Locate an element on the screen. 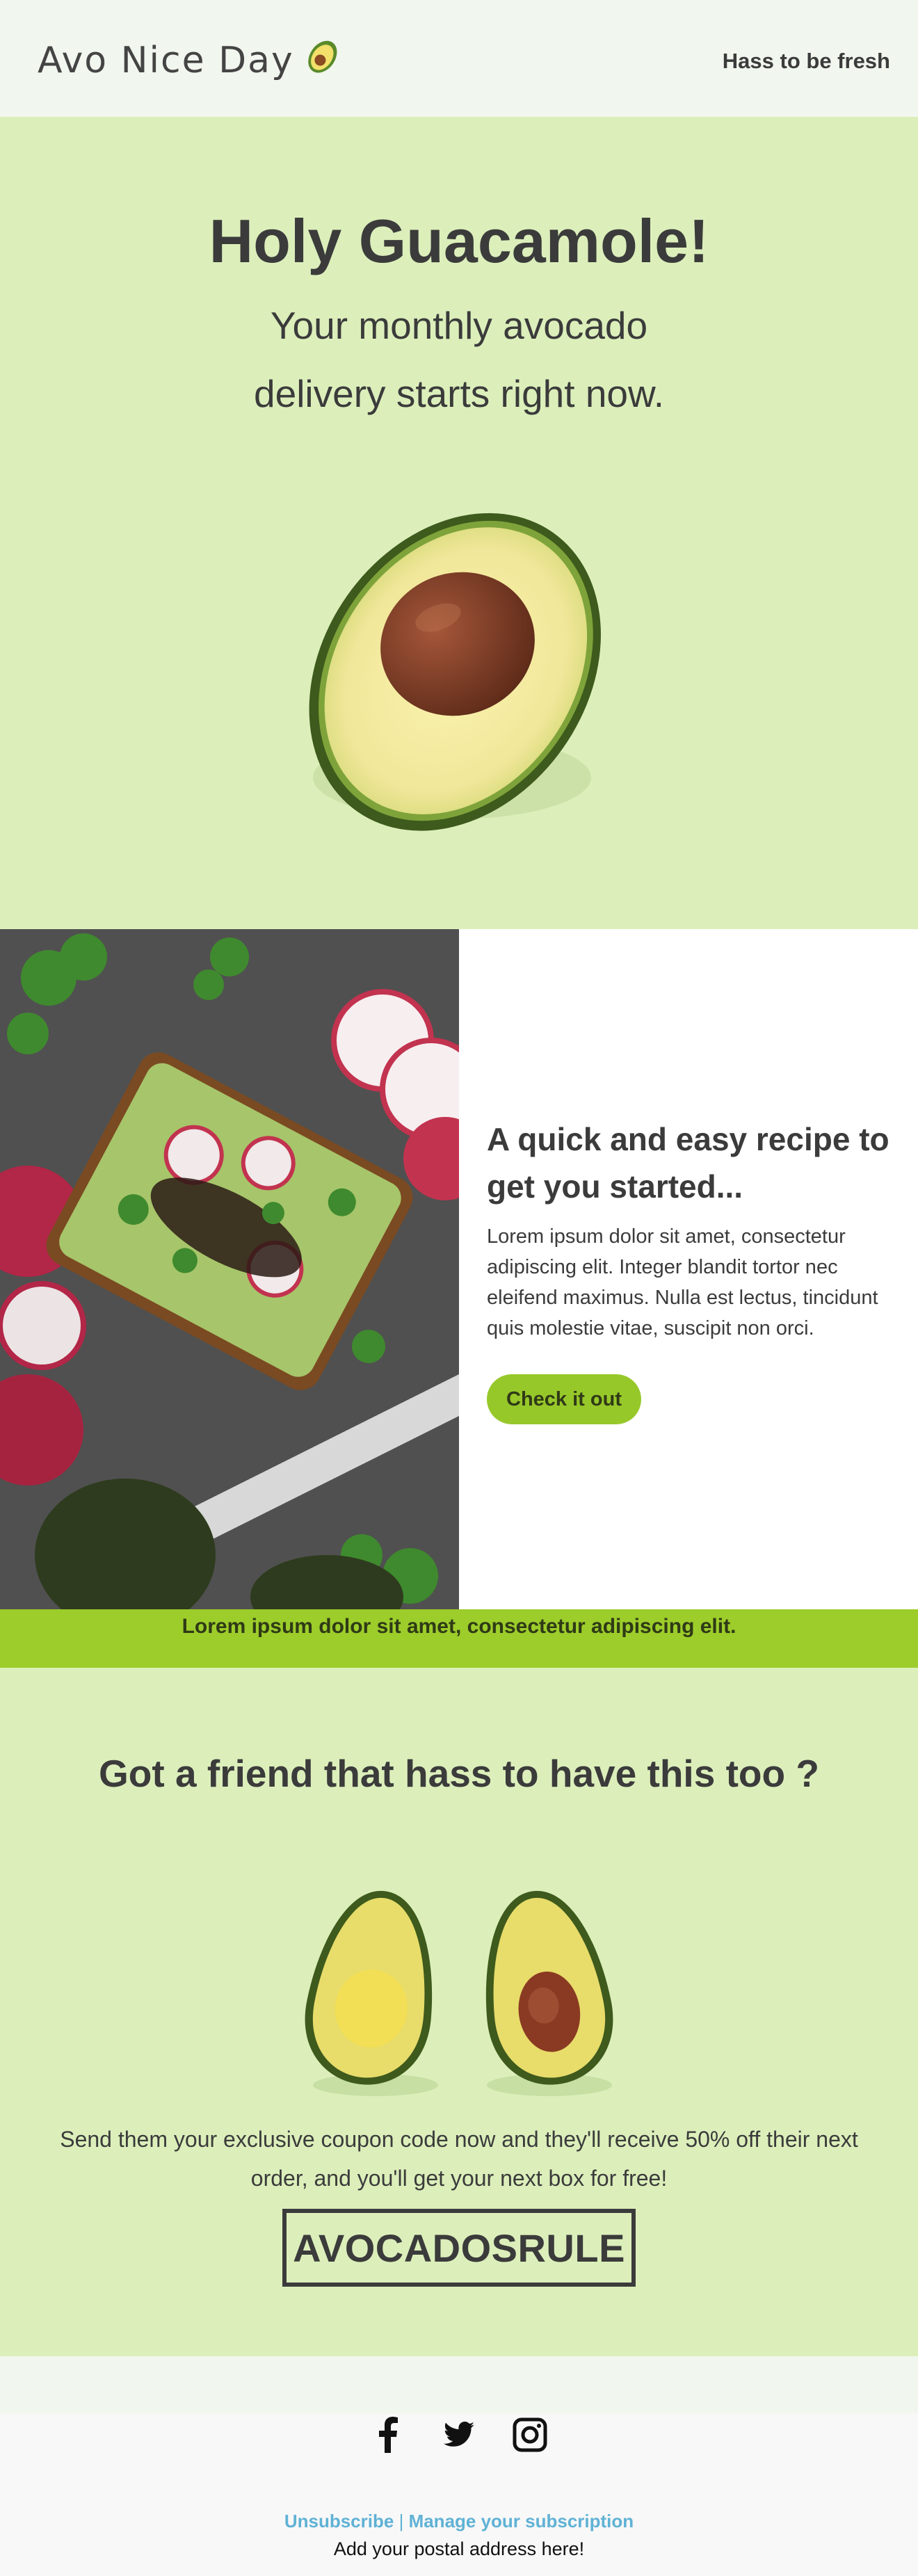 The image size is (918, 2576). twitter-icon is located at coordinates (459, 2435).